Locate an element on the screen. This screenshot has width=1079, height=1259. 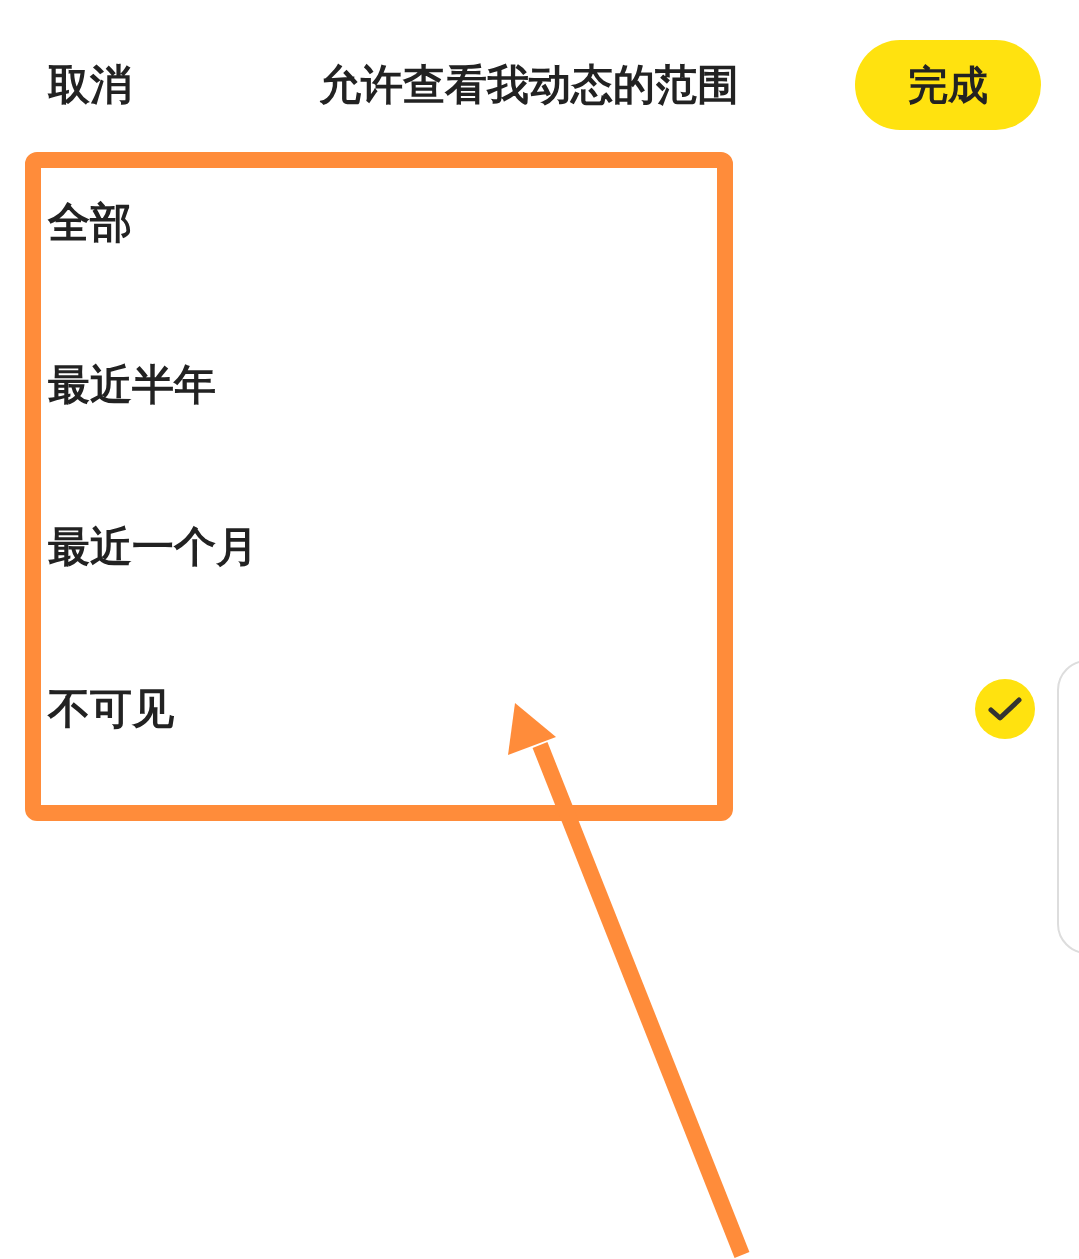
page-title: 允许查看我动态的范围 is located at coordinates (528, 85).